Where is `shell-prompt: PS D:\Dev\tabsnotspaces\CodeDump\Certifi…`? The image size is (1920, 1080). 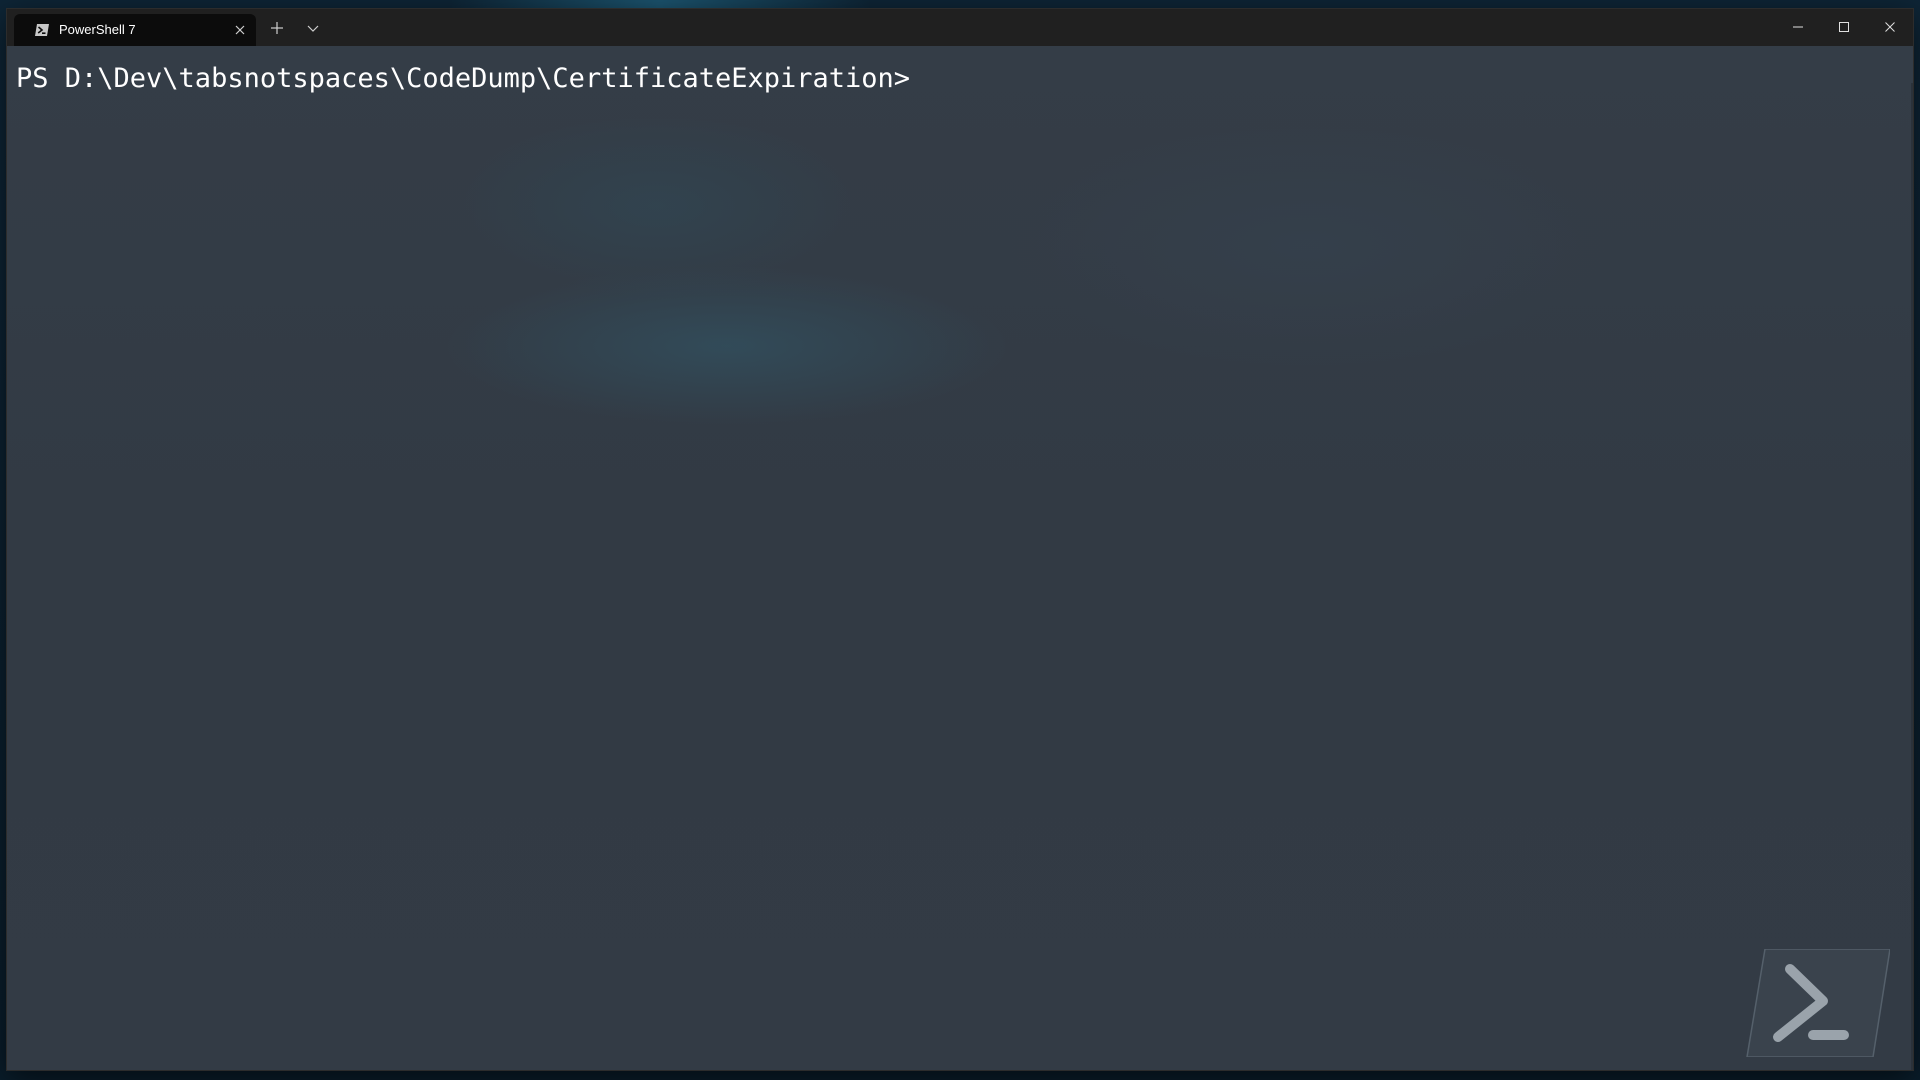 shell-prompt: PS D:\Dev\tabsnotspaces\CodeDump\Certifi… is located at coordinates (463, 78).